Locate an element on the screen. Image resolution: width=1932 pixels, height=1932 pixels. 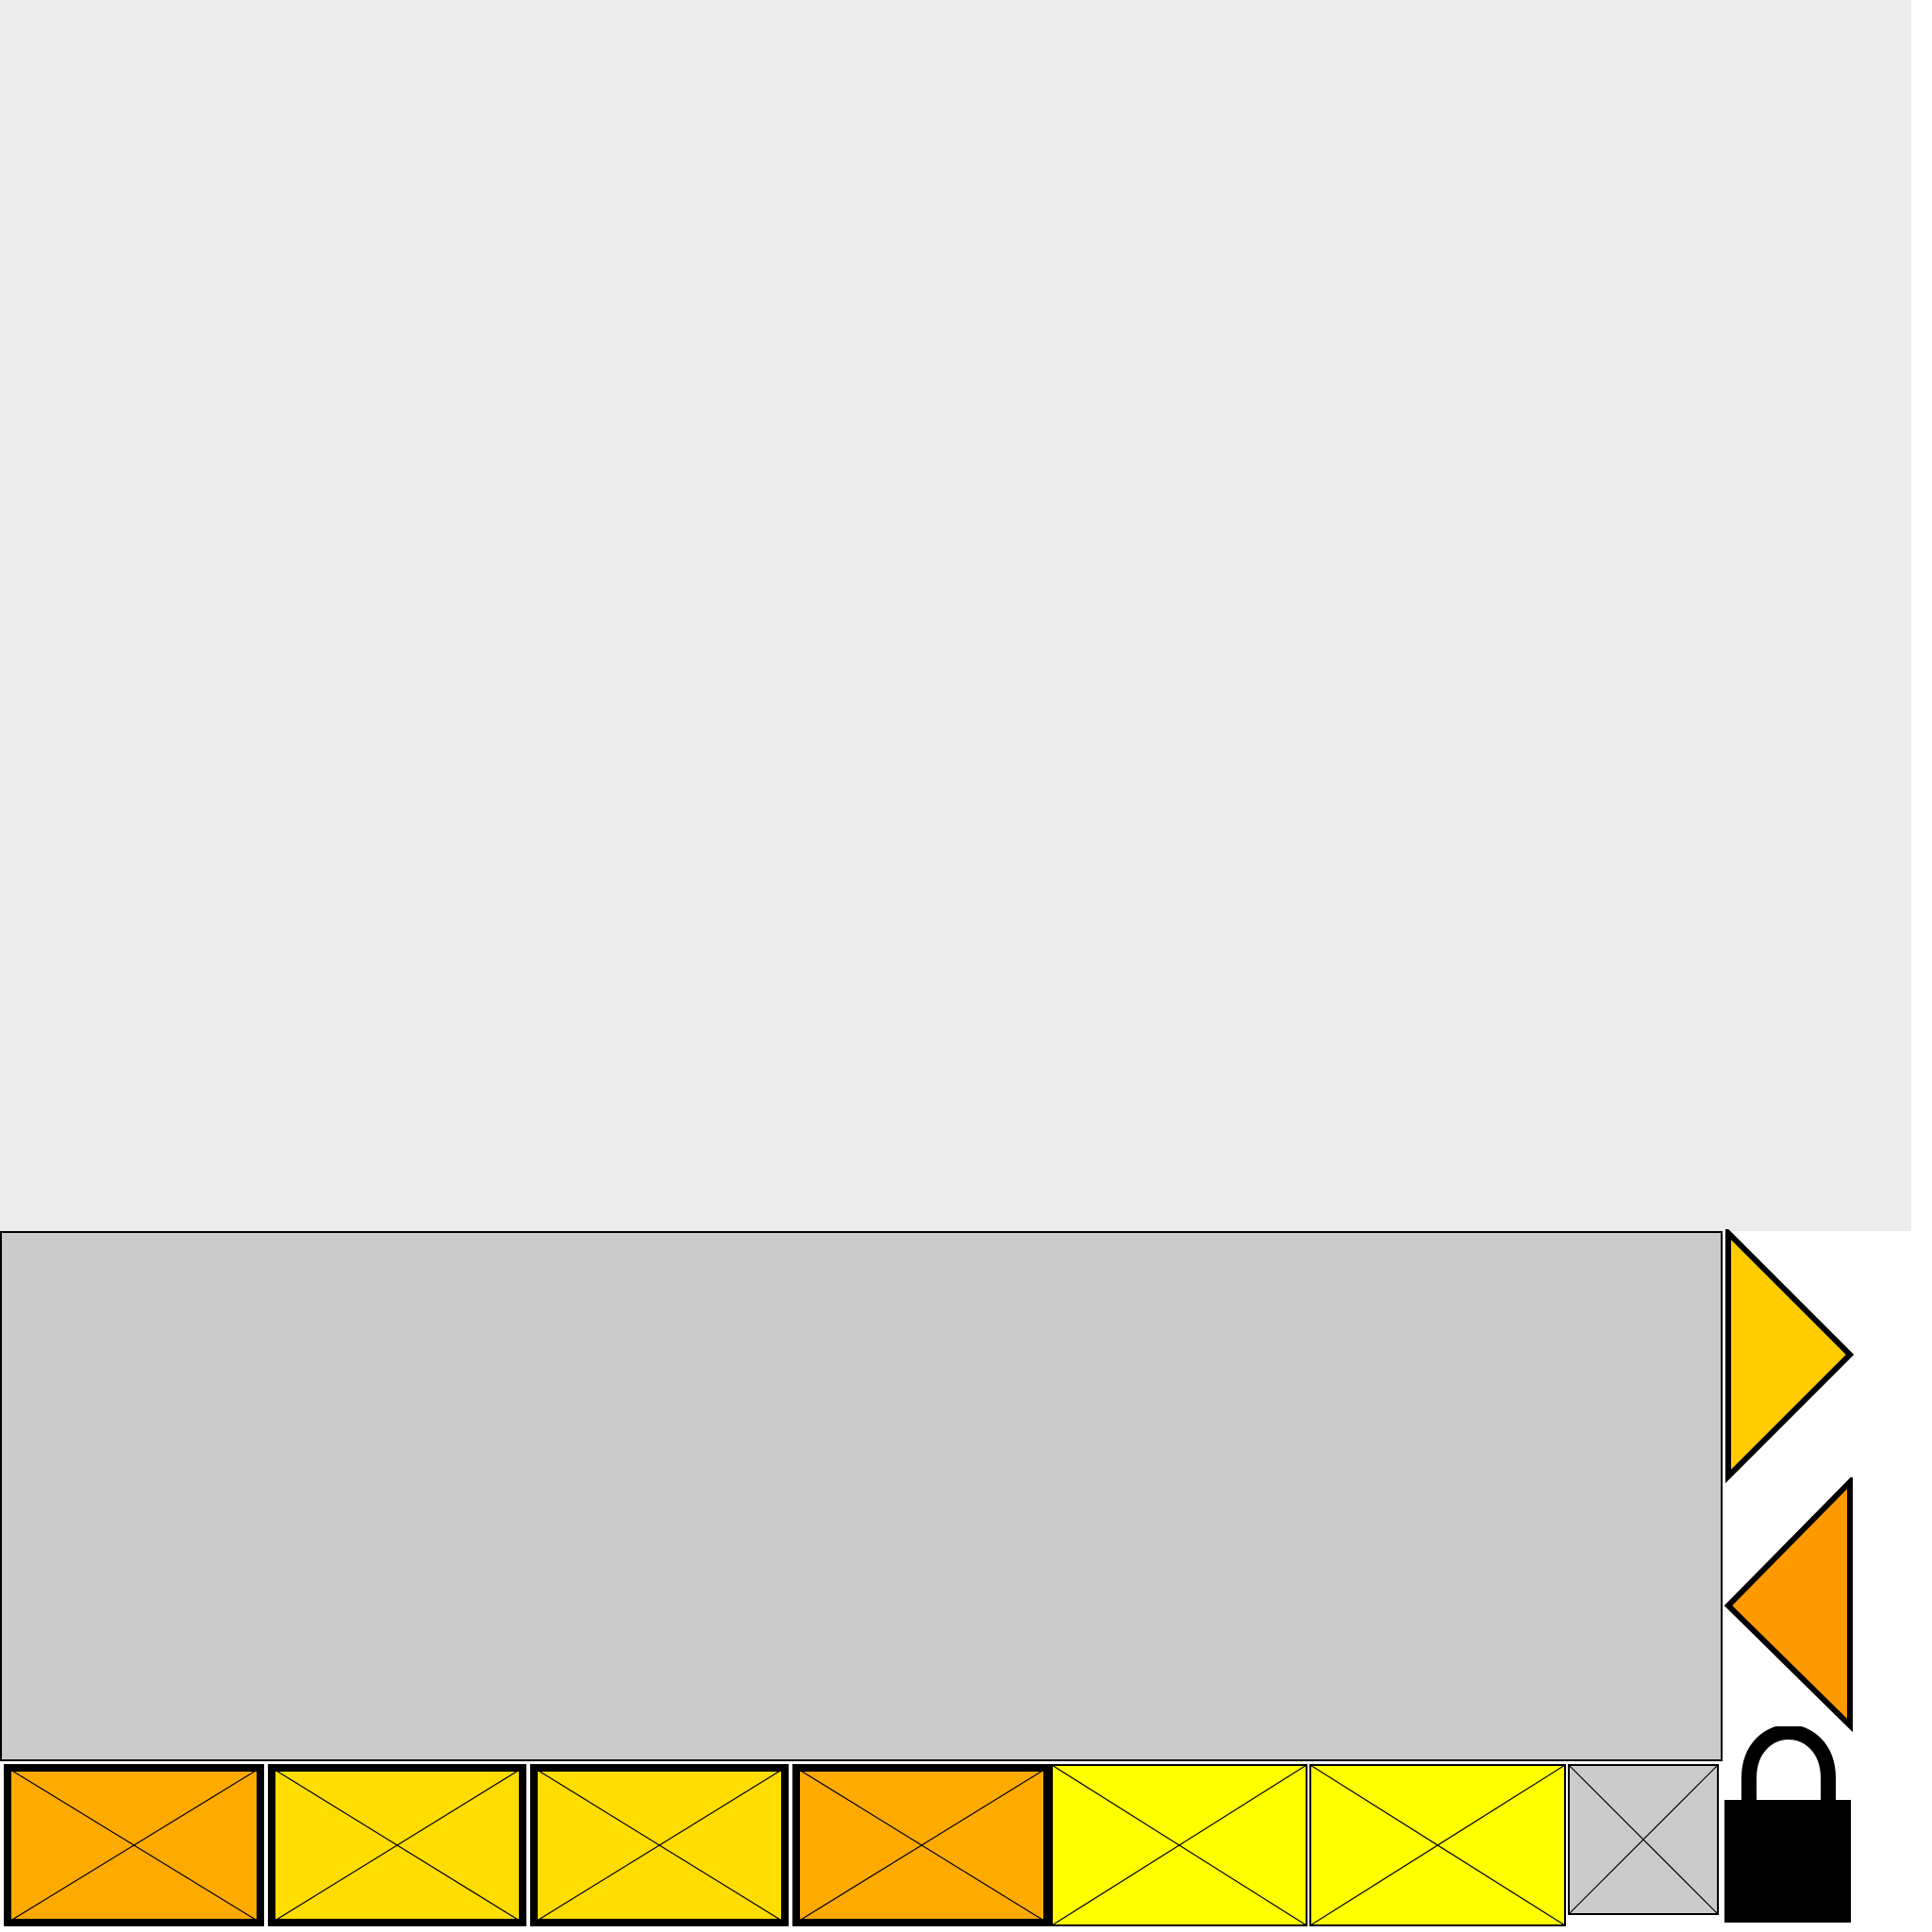
right-triangle-icon is located at coordinates (1790, 1356).